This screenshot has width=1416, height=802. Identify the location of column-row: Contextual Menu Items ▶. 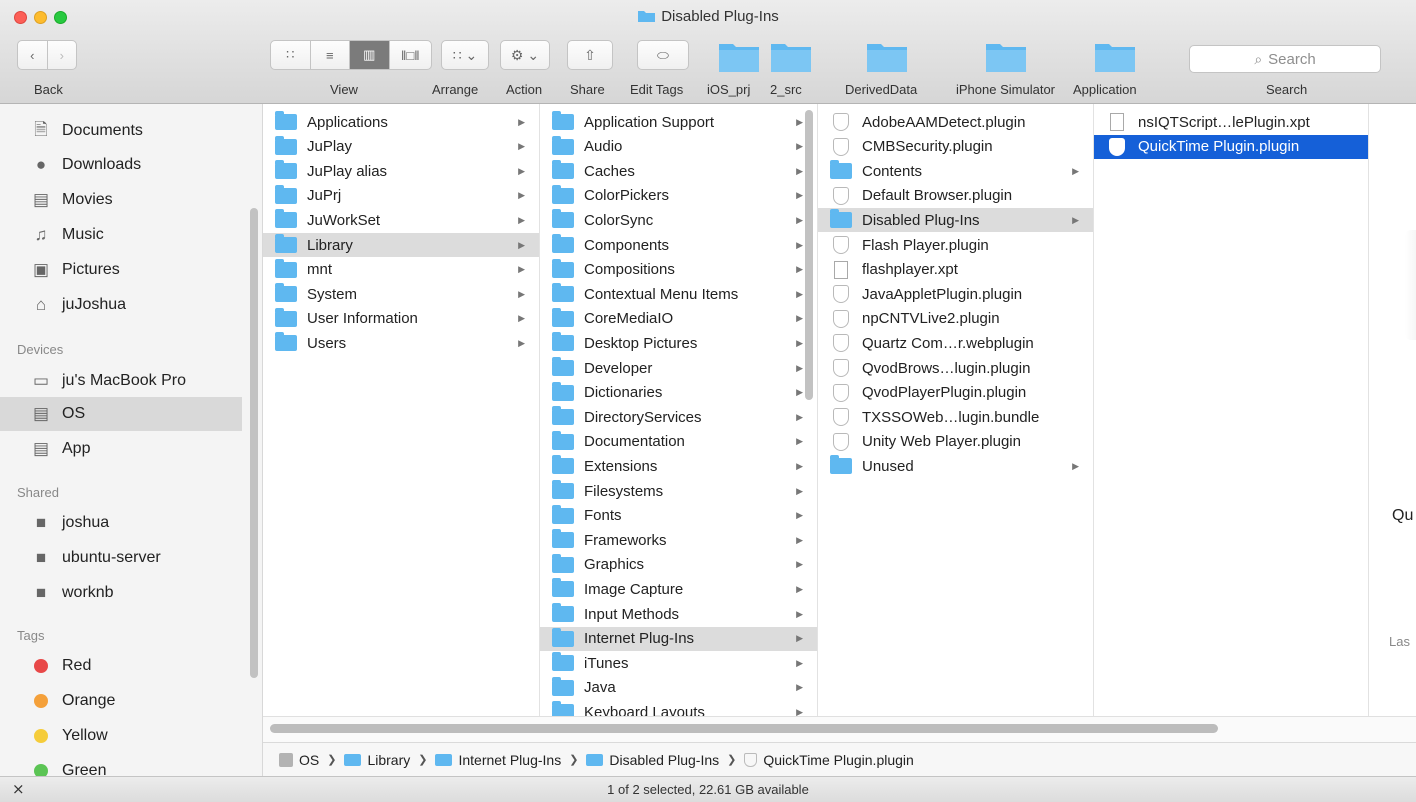
(678, 294).